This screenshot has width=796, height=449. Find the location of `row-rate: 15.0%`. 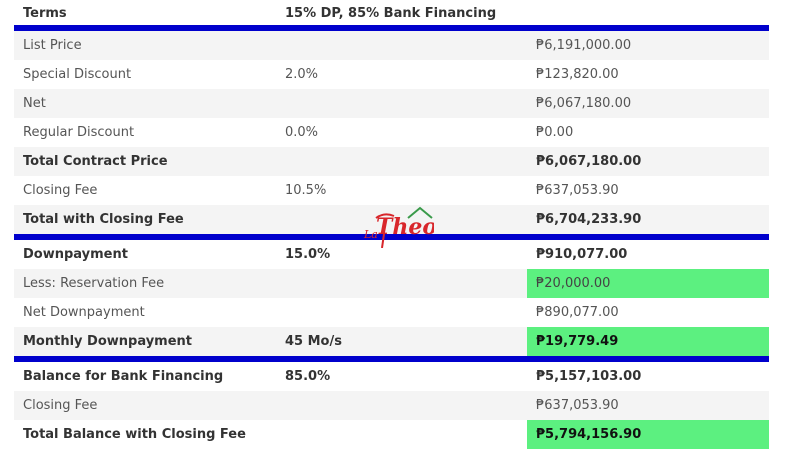

row-rate: 15.0% is located at coordinates (308, 254).